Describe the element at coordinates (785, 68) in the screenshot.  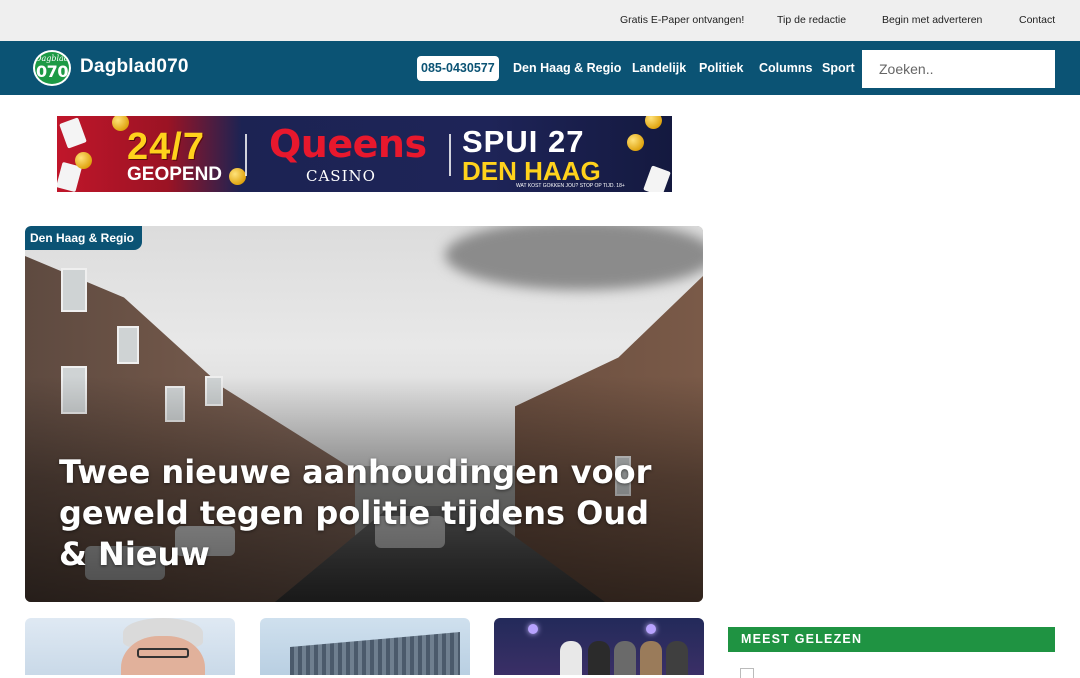
I see `nav-item-columns: Columns` at that location.